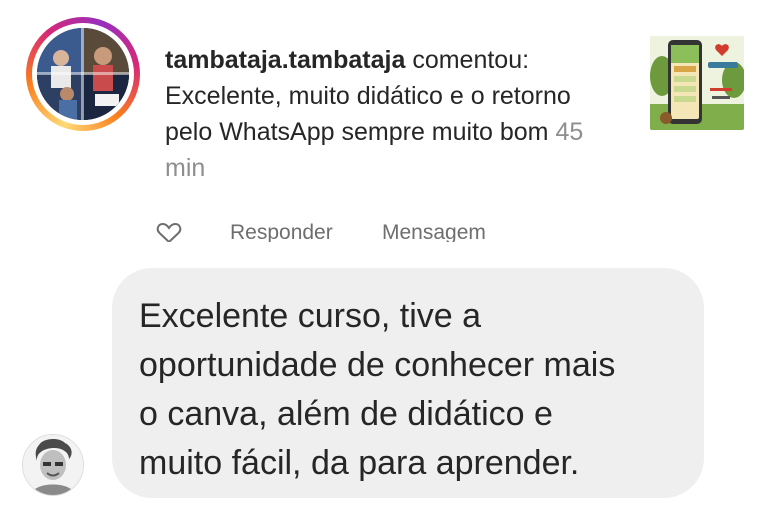 The image size is (780, 520). I want to click on reply-avatar-photo, so click(53, 465).